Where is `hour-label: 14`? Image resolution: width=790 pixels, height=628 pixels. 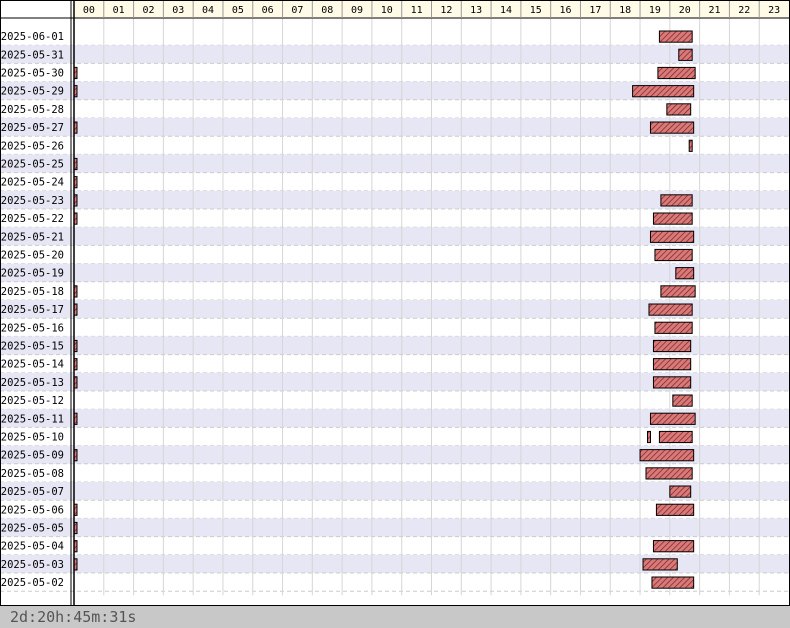 hour-label: 14 is located at coordinates (506, 10).